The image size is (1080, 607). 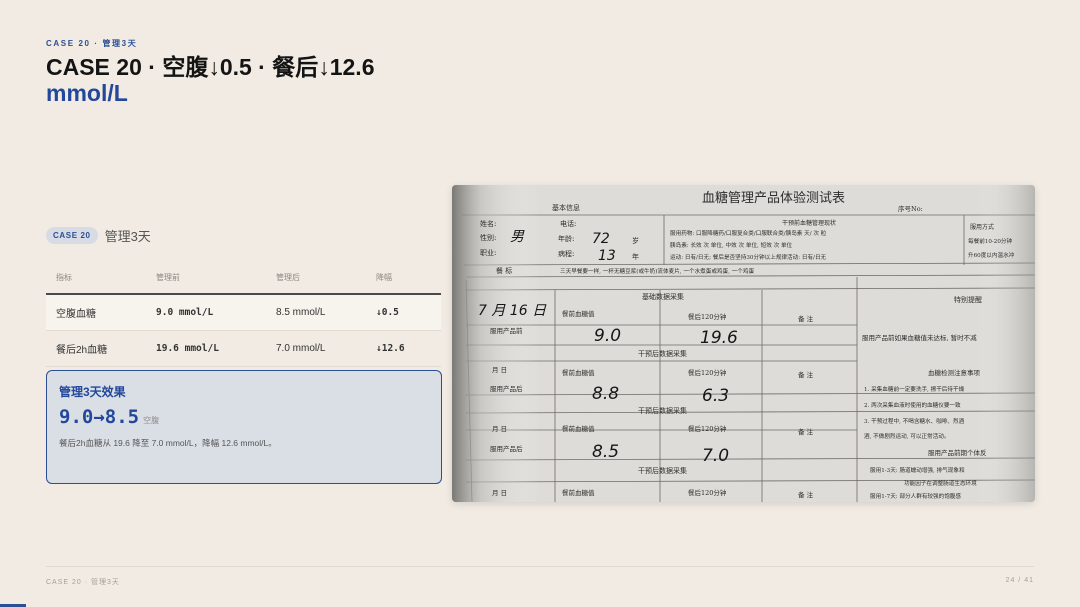 What do you see at coordinates (635, 256) in the screenshot?
I see `course-unit: 年` at bounding box center [635, 256].